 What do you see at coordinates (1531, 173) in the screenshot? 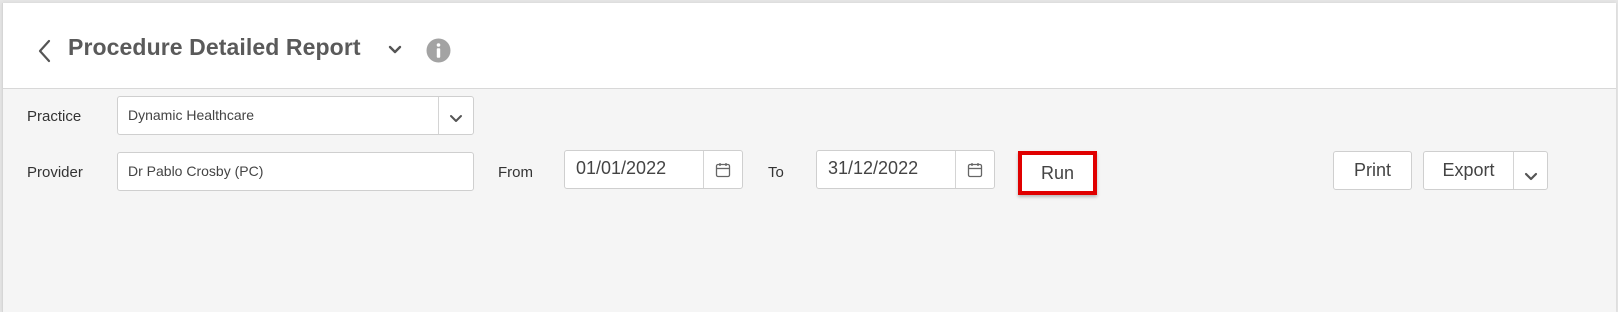
I see `export-chevron-down-icon` at bounding box center [1531, 173].